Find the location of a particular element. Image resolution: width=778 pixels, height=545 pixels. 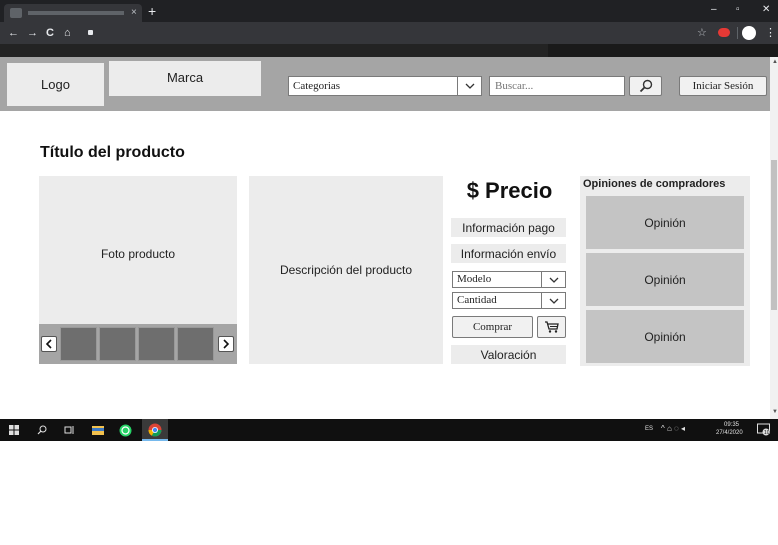

task-view-icon is located at coordinates (69, 430).